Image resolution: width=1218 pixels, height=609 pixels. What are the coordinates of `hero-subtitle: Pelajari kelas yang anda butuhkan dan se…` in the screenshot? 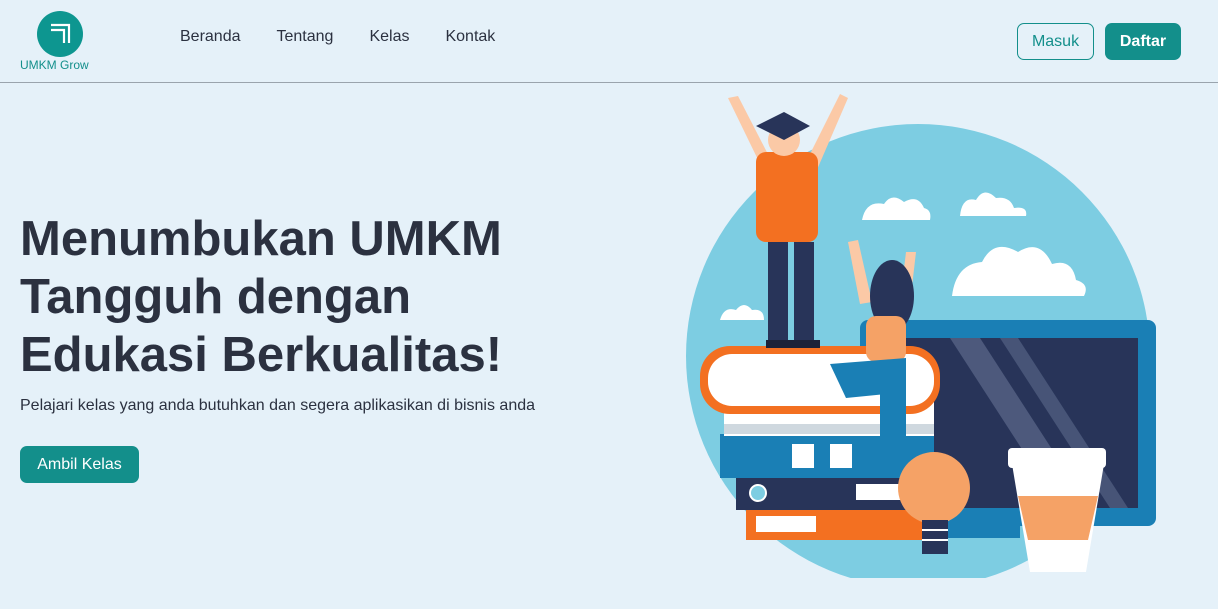 It's located at (278, 405).